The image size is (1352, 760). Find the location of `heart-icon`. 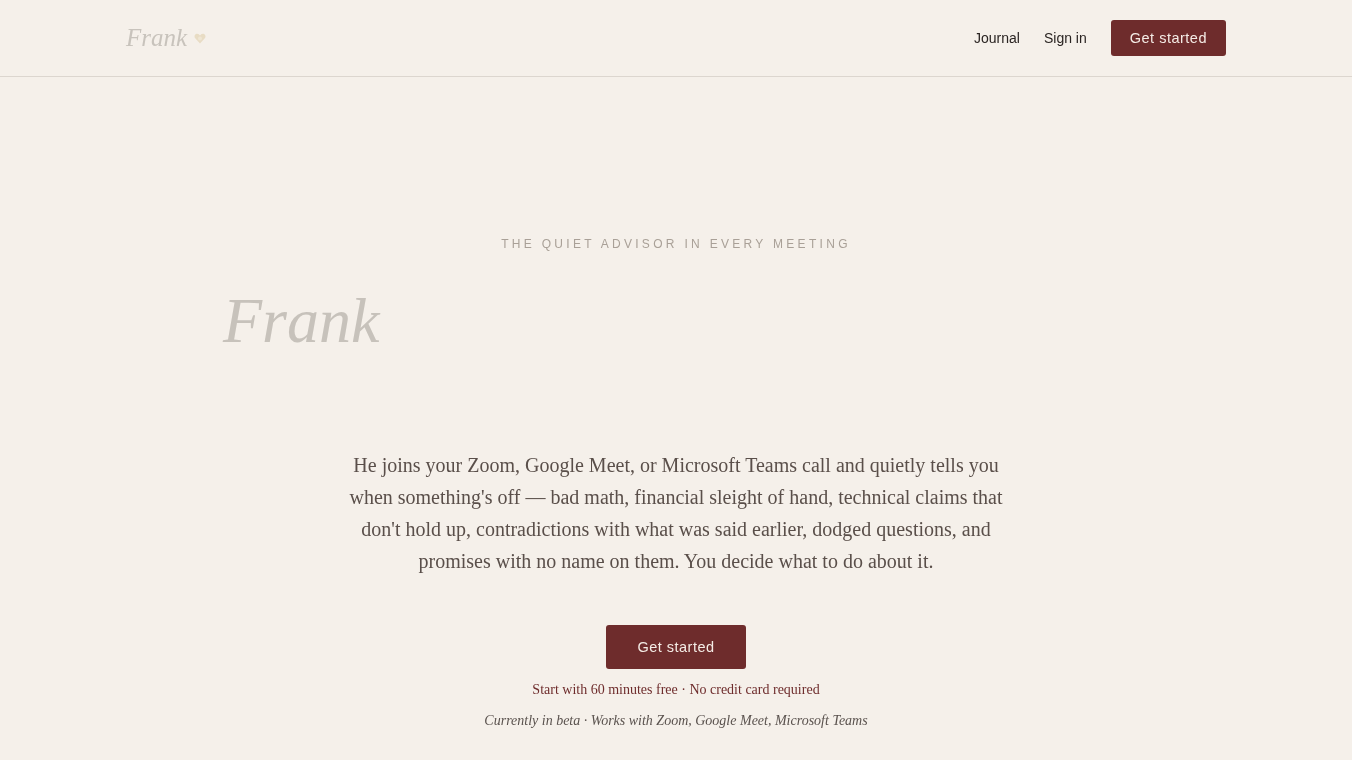

heart-icon is located at coordinates (200, 38).